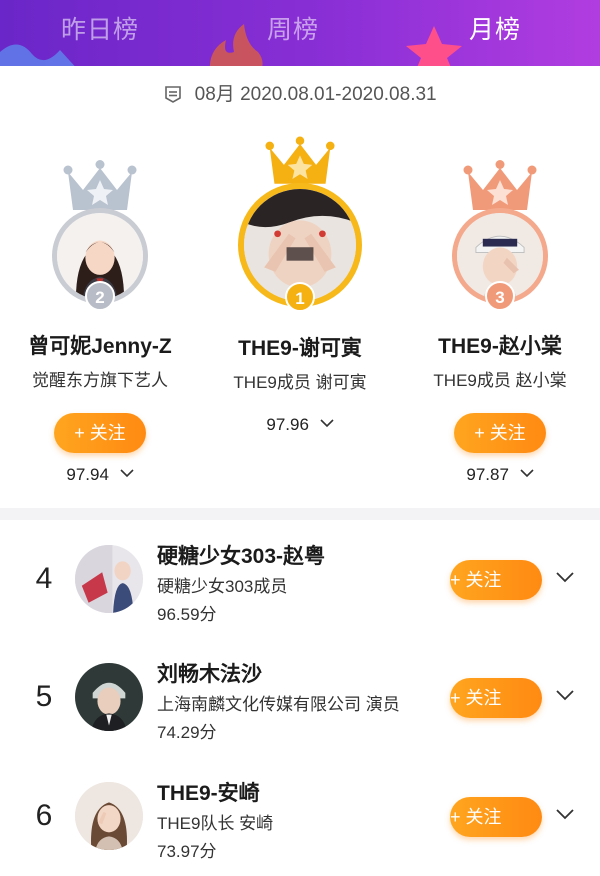 This screenshot has height=876, width=600. What do you see at coordinates (100, 185) in the screenshot?
I see `silver-crown-icon` at bounding box center [100, 185].